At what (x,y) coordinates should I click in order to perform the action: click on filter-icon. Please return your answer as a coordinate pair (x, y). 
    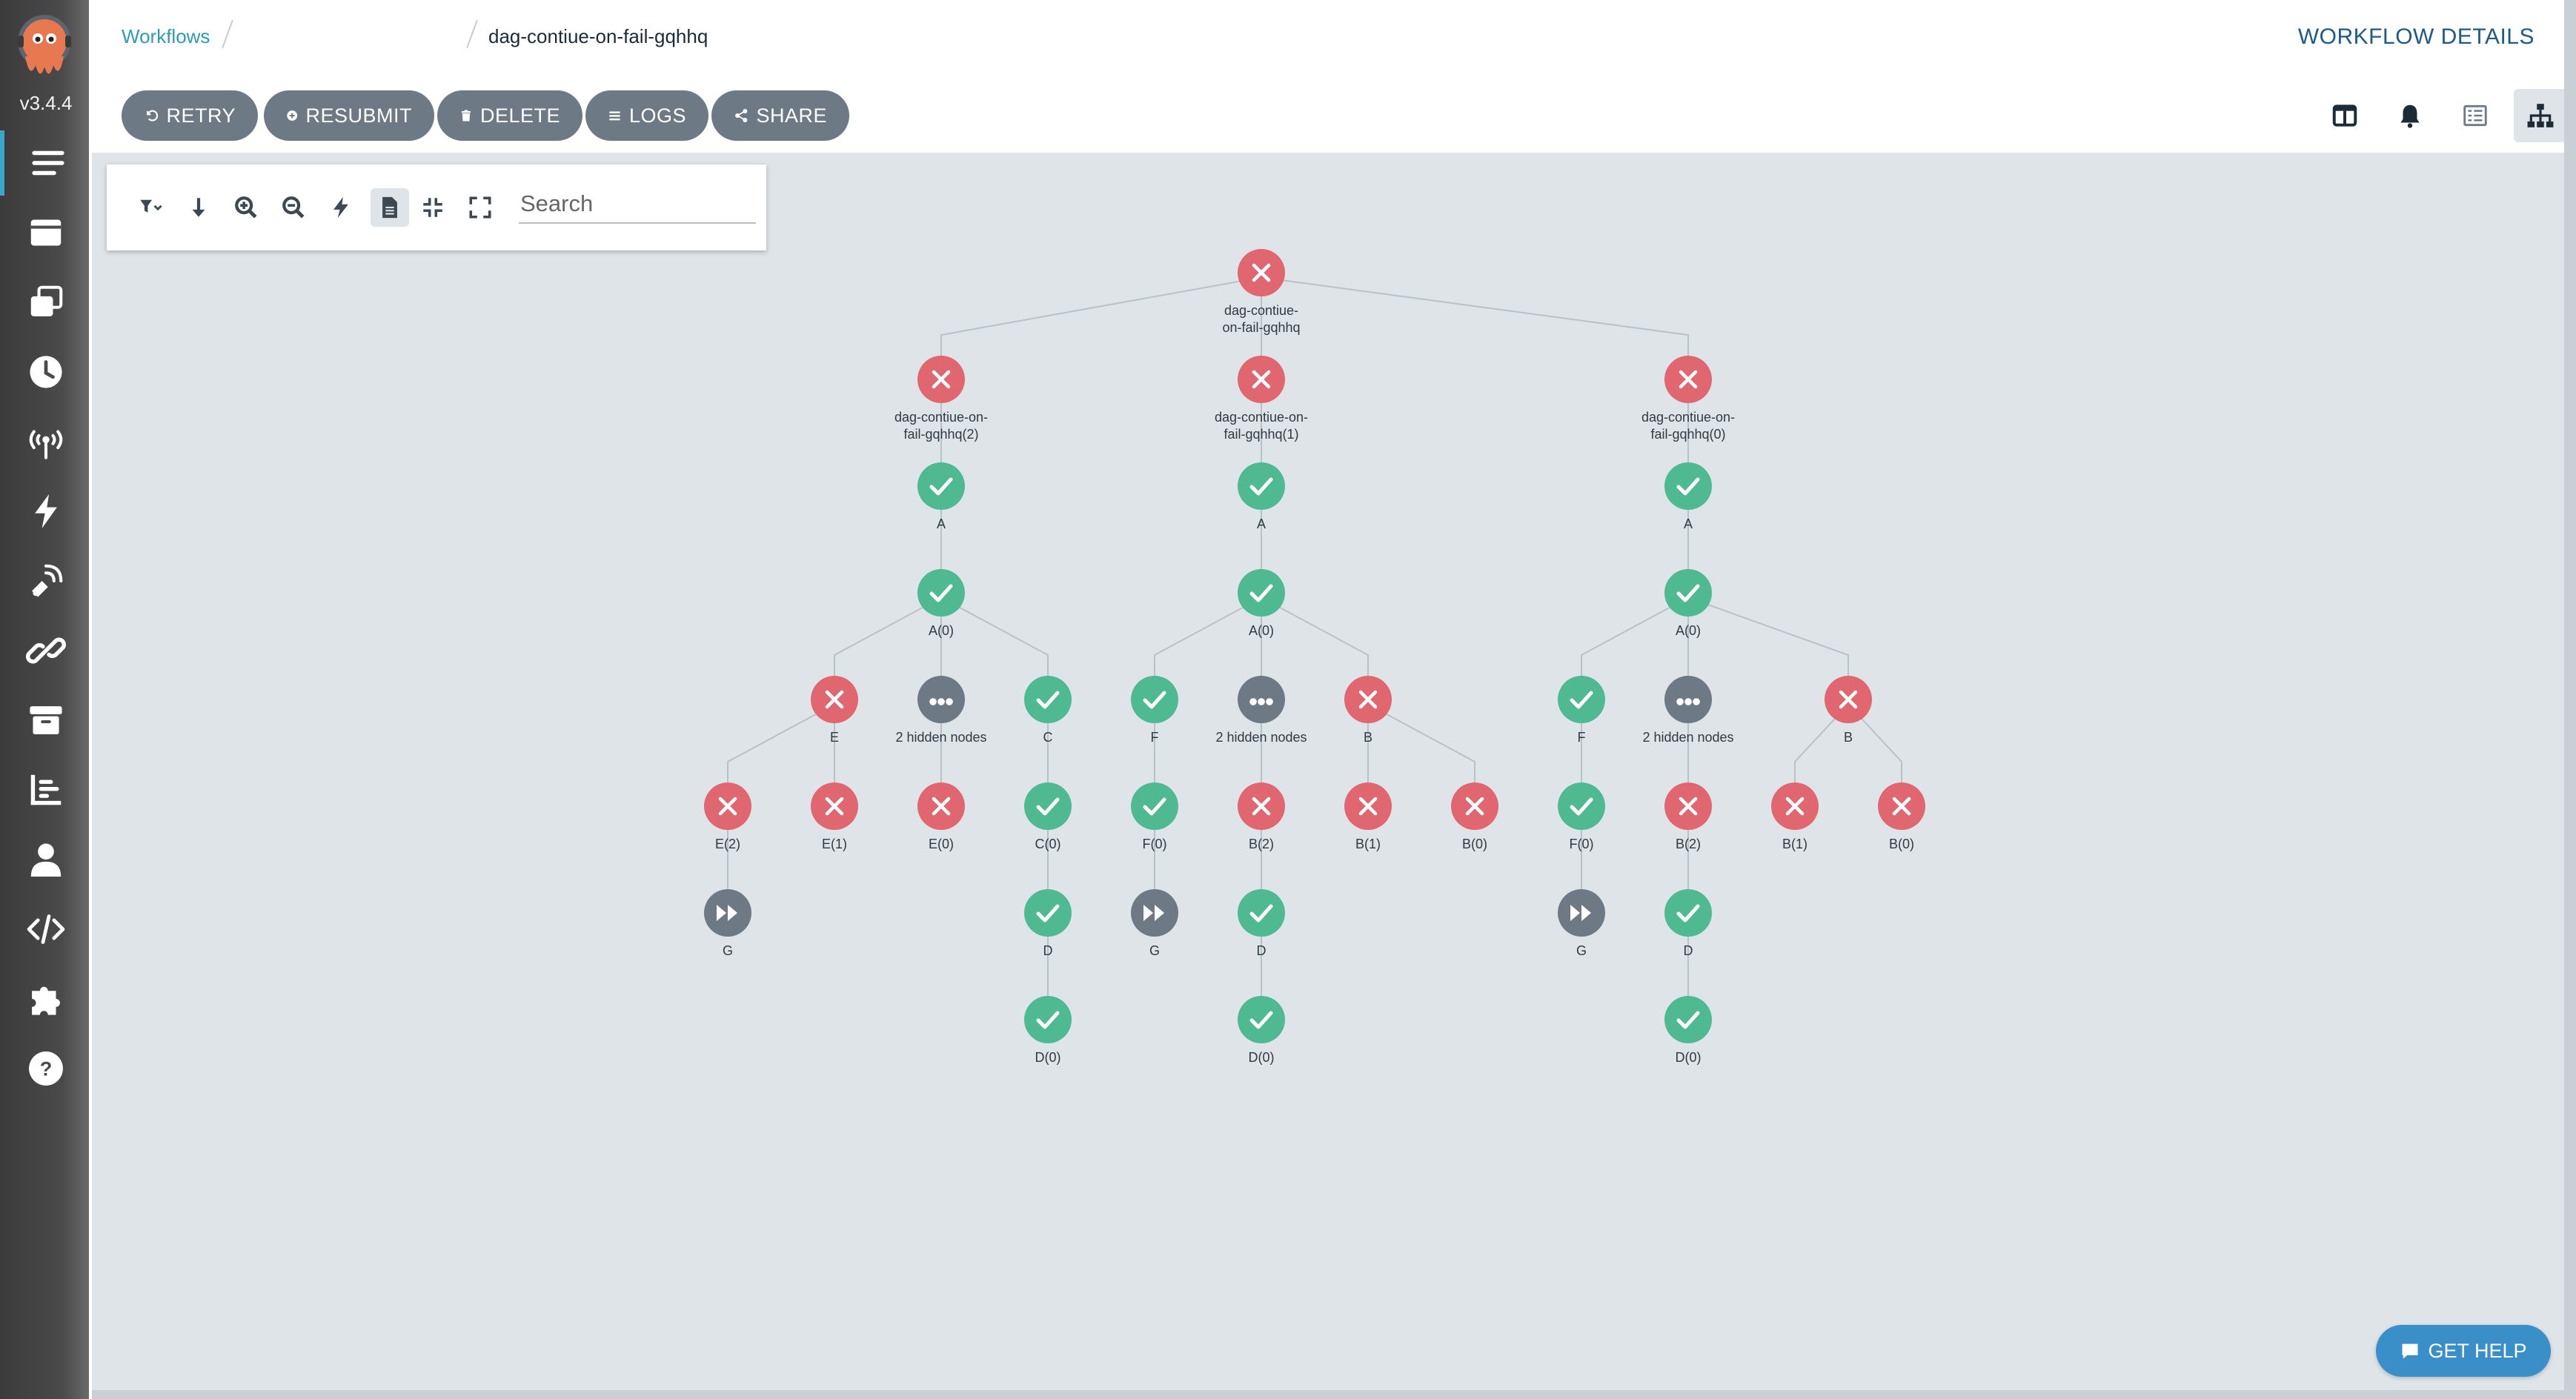
    Looking at the image, I should click on (151, 206).